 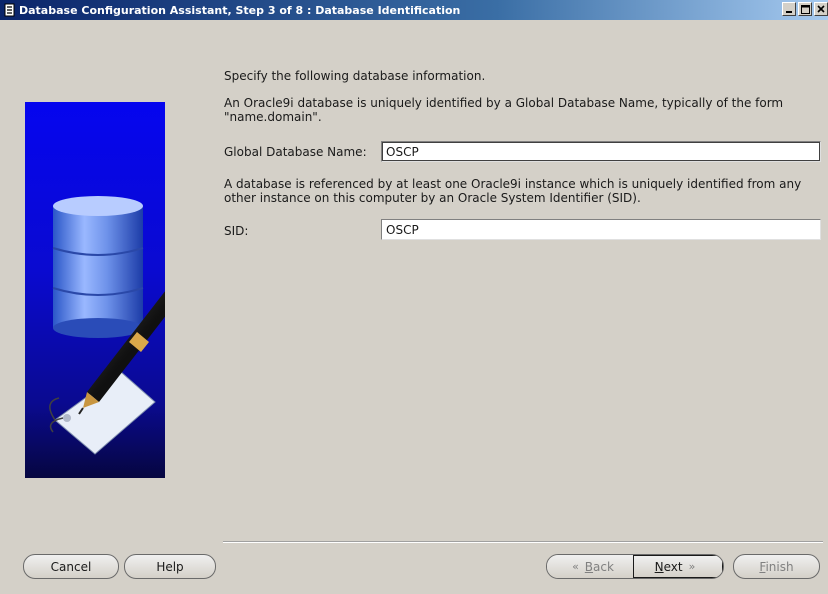 I want to click on close-icon, so click(x=821, y=9).